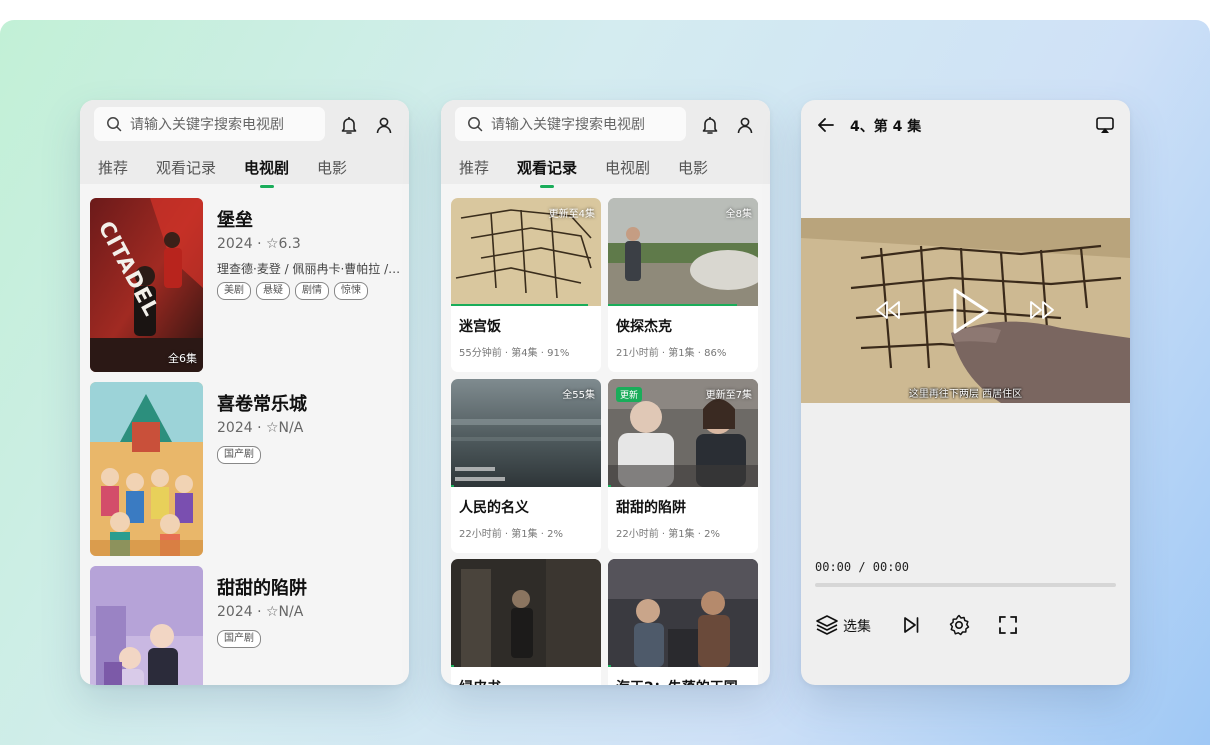 This screenshot has height=745, width=1210. I want to click on card-title: 海王2：失落的王国, so click(677, 681).